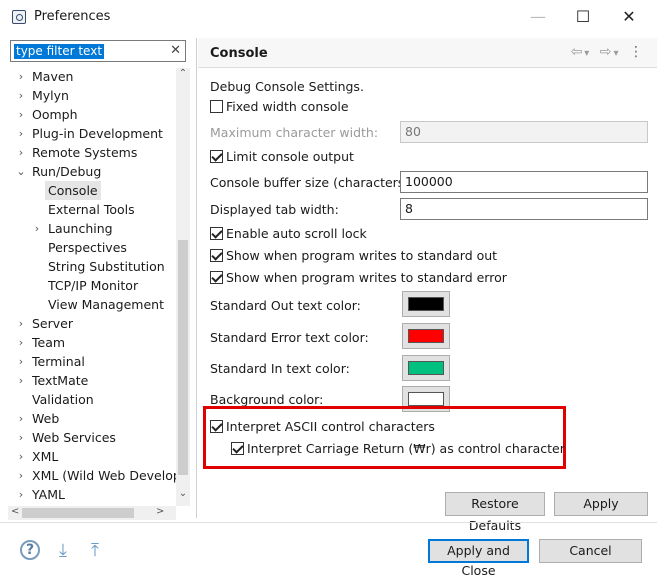  What do you see at coordinates (63, 551) in the screenshot?
I see `import-icon: ⤓` at bounding box center [63, 551].